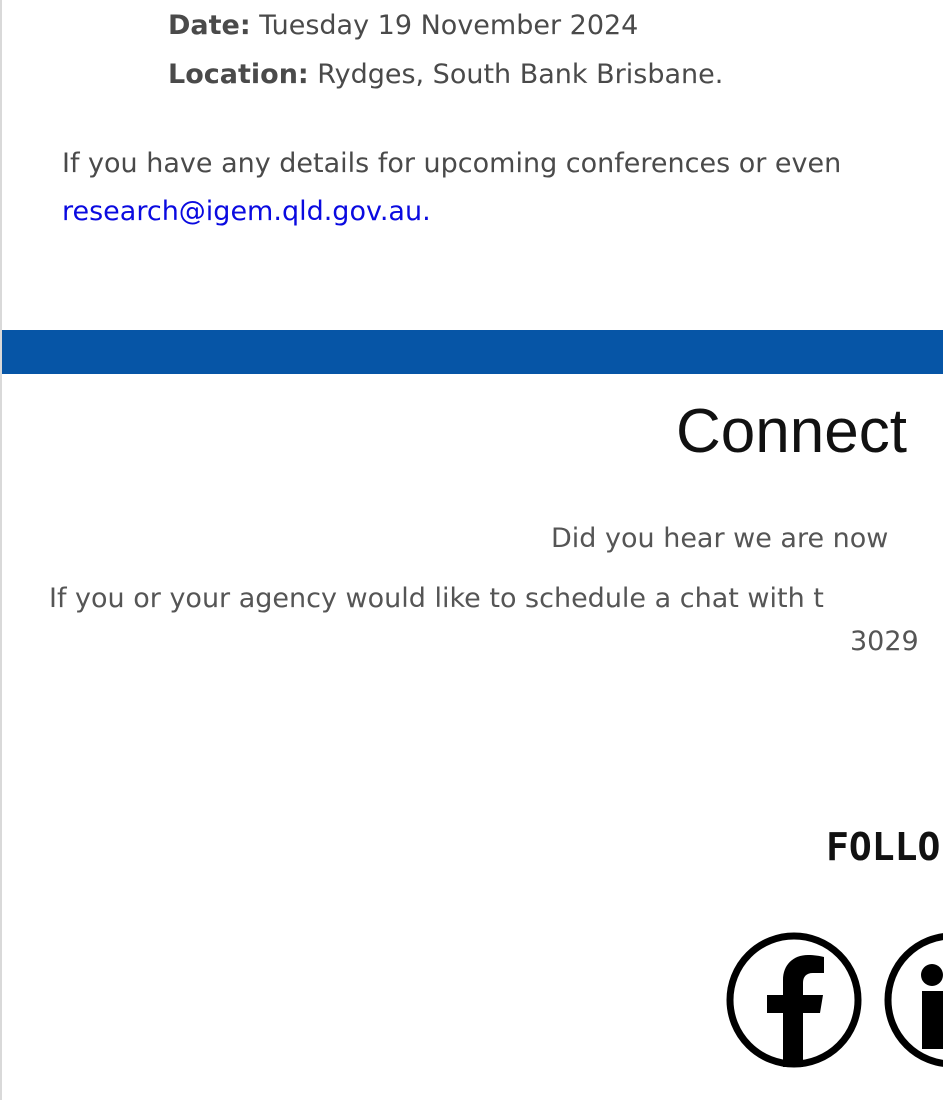  I want to click on event-location-value: Rydges, South Bank Brisbane., so click(516, 74).